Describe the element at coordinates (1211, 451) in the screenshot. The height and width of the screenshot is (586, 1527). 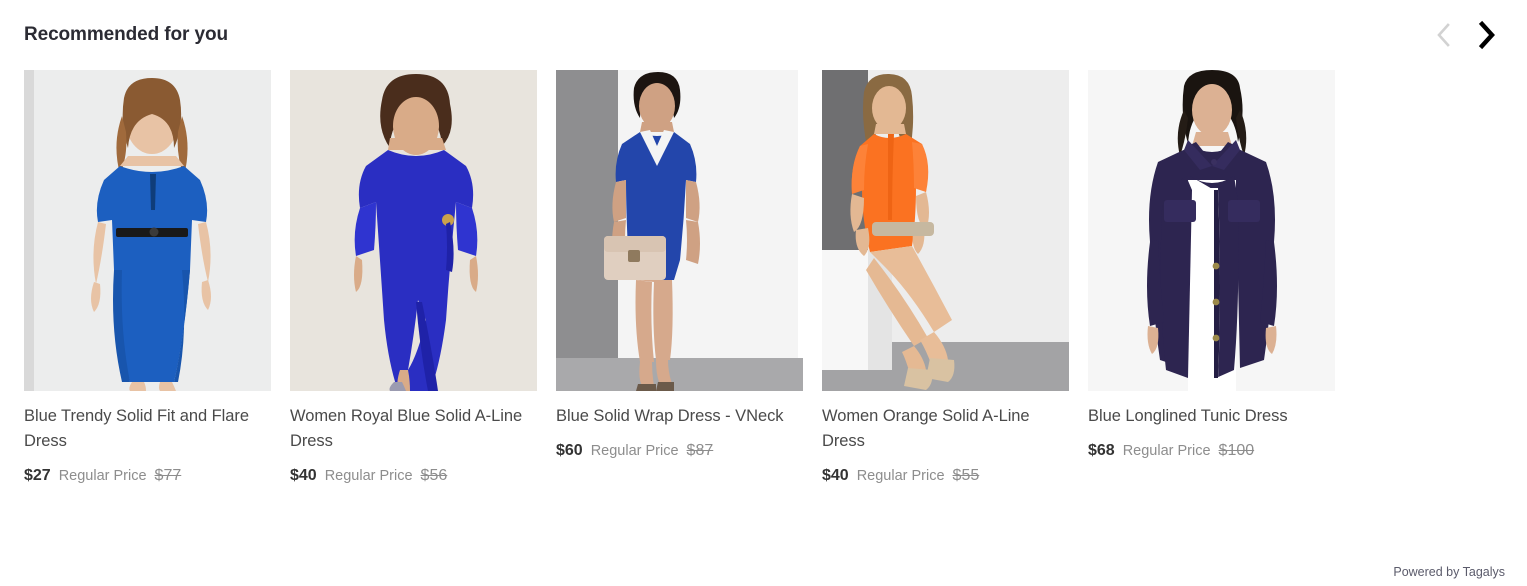
I see `price-row: $68 Regular Price $100` at that location.